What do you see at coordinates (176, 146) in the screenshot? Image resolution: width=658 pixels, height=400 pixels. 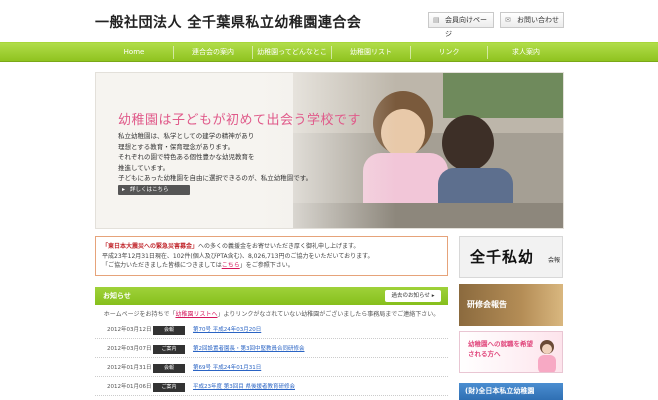 I see `hero-body-line: 理想とする教育・保育理念があります。` at bounding box center [176, 146].